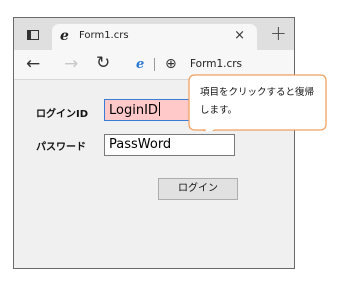  What do you see at coordinates (33, 64) in the screenshot?
I see `back-arrow-icon: ←` at bounding box center [33, 64].